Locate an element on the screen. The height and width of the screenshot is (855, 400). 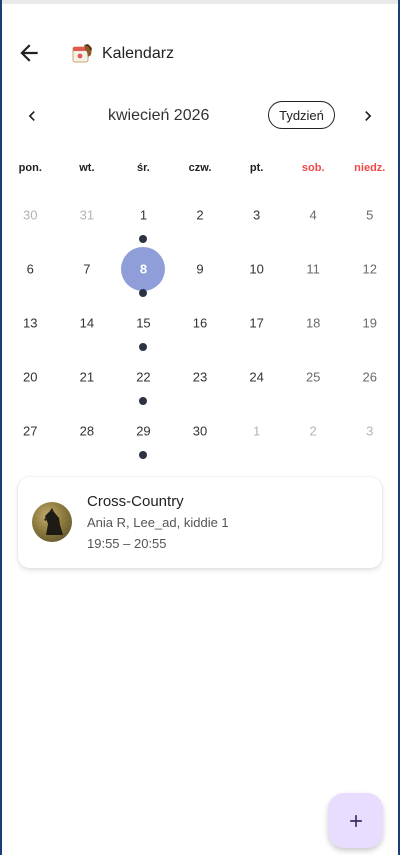
calendar-day: 31 is located at coordinates (87, 215).